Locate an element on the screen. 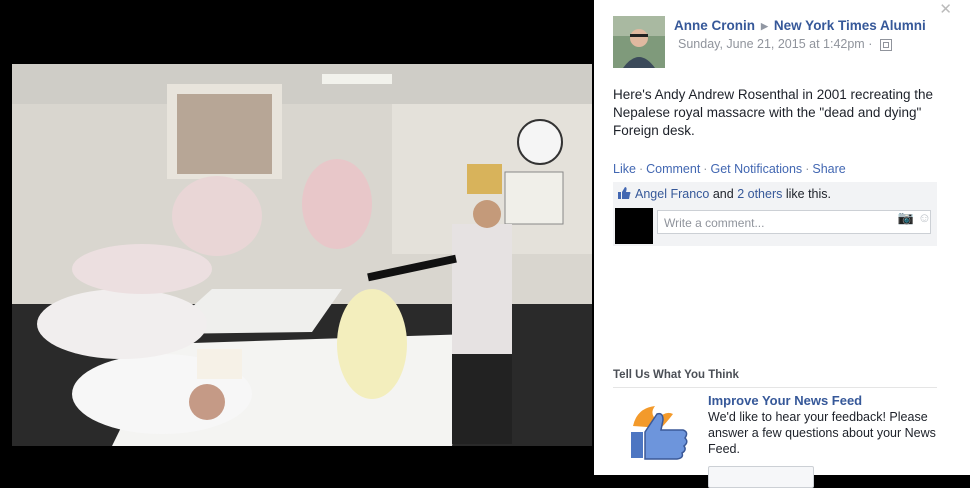 This screenshot has width=970, height=488. others-link: 2 others is located at coordinates (759, 194).